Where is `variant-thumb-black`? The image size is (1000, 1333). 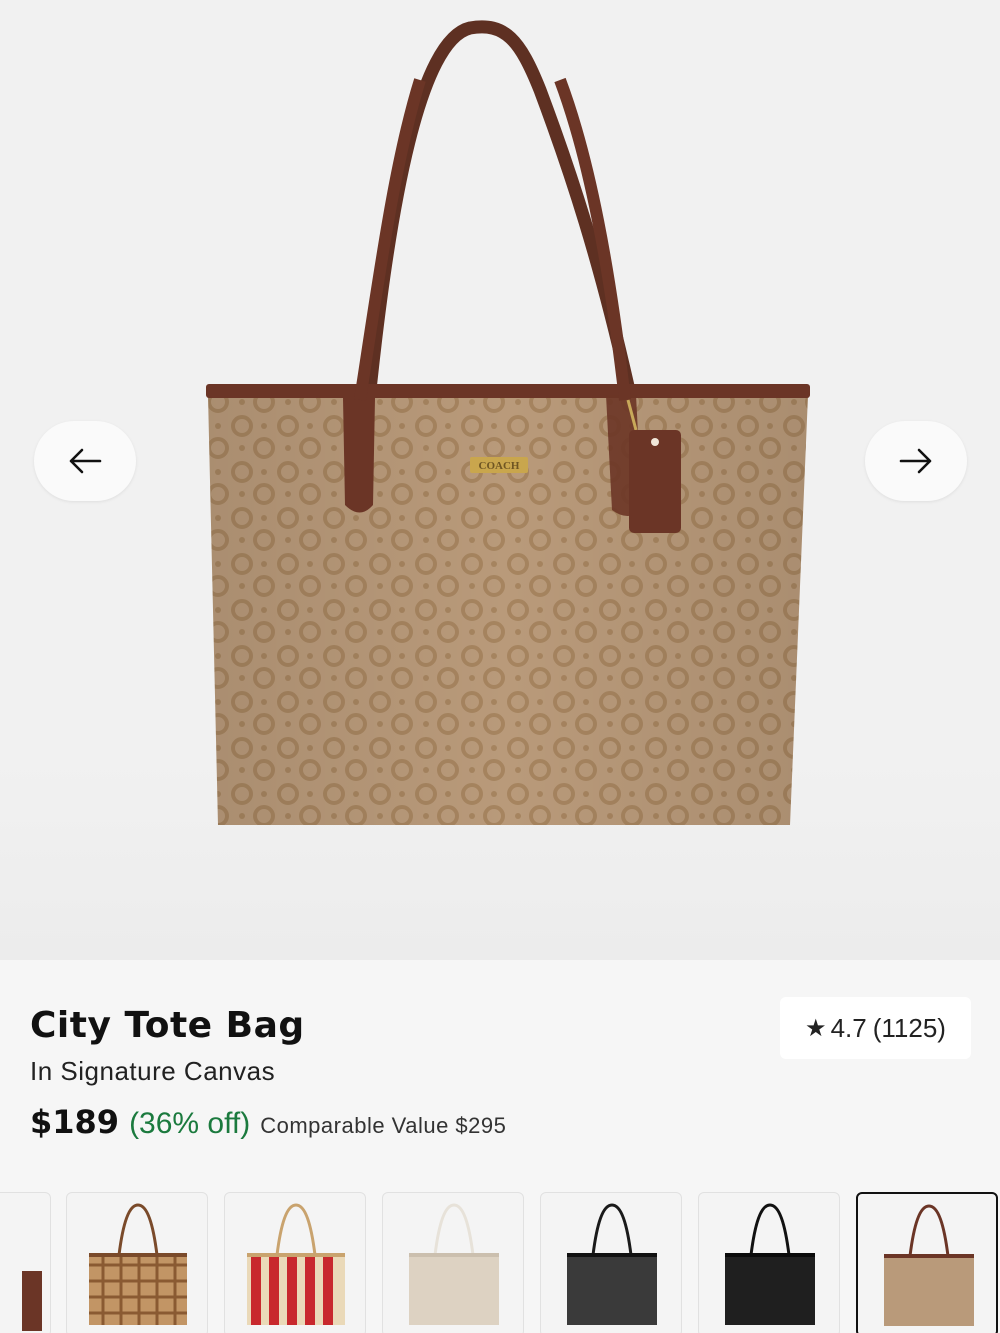 variant-thumb-black is located at coordinates (769, 1262).